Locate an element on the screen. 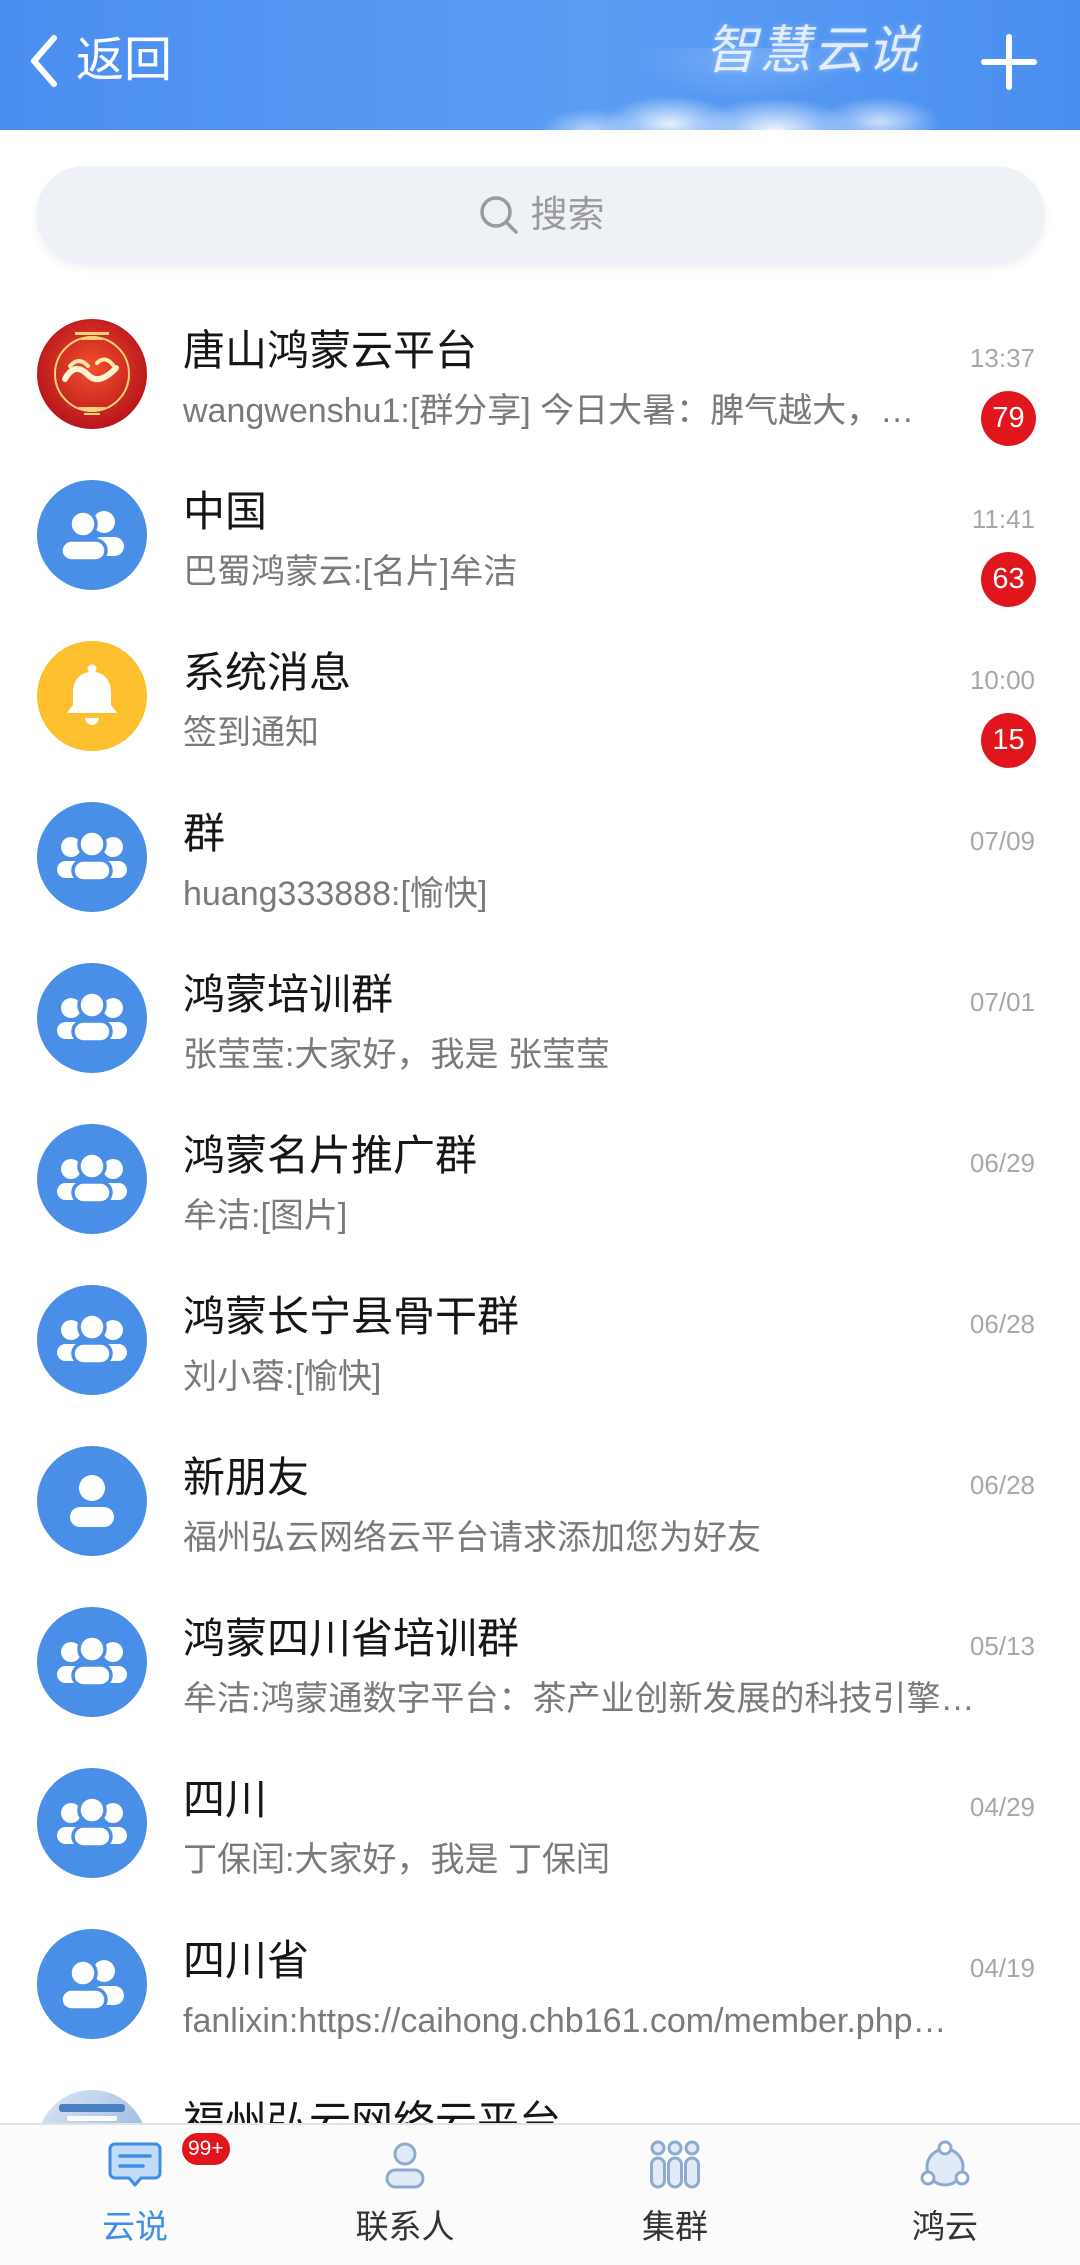 The width and height of the screenshot is (1080, 2265). conversation-preview: 签到通知 is located at coordinates (251, 733).